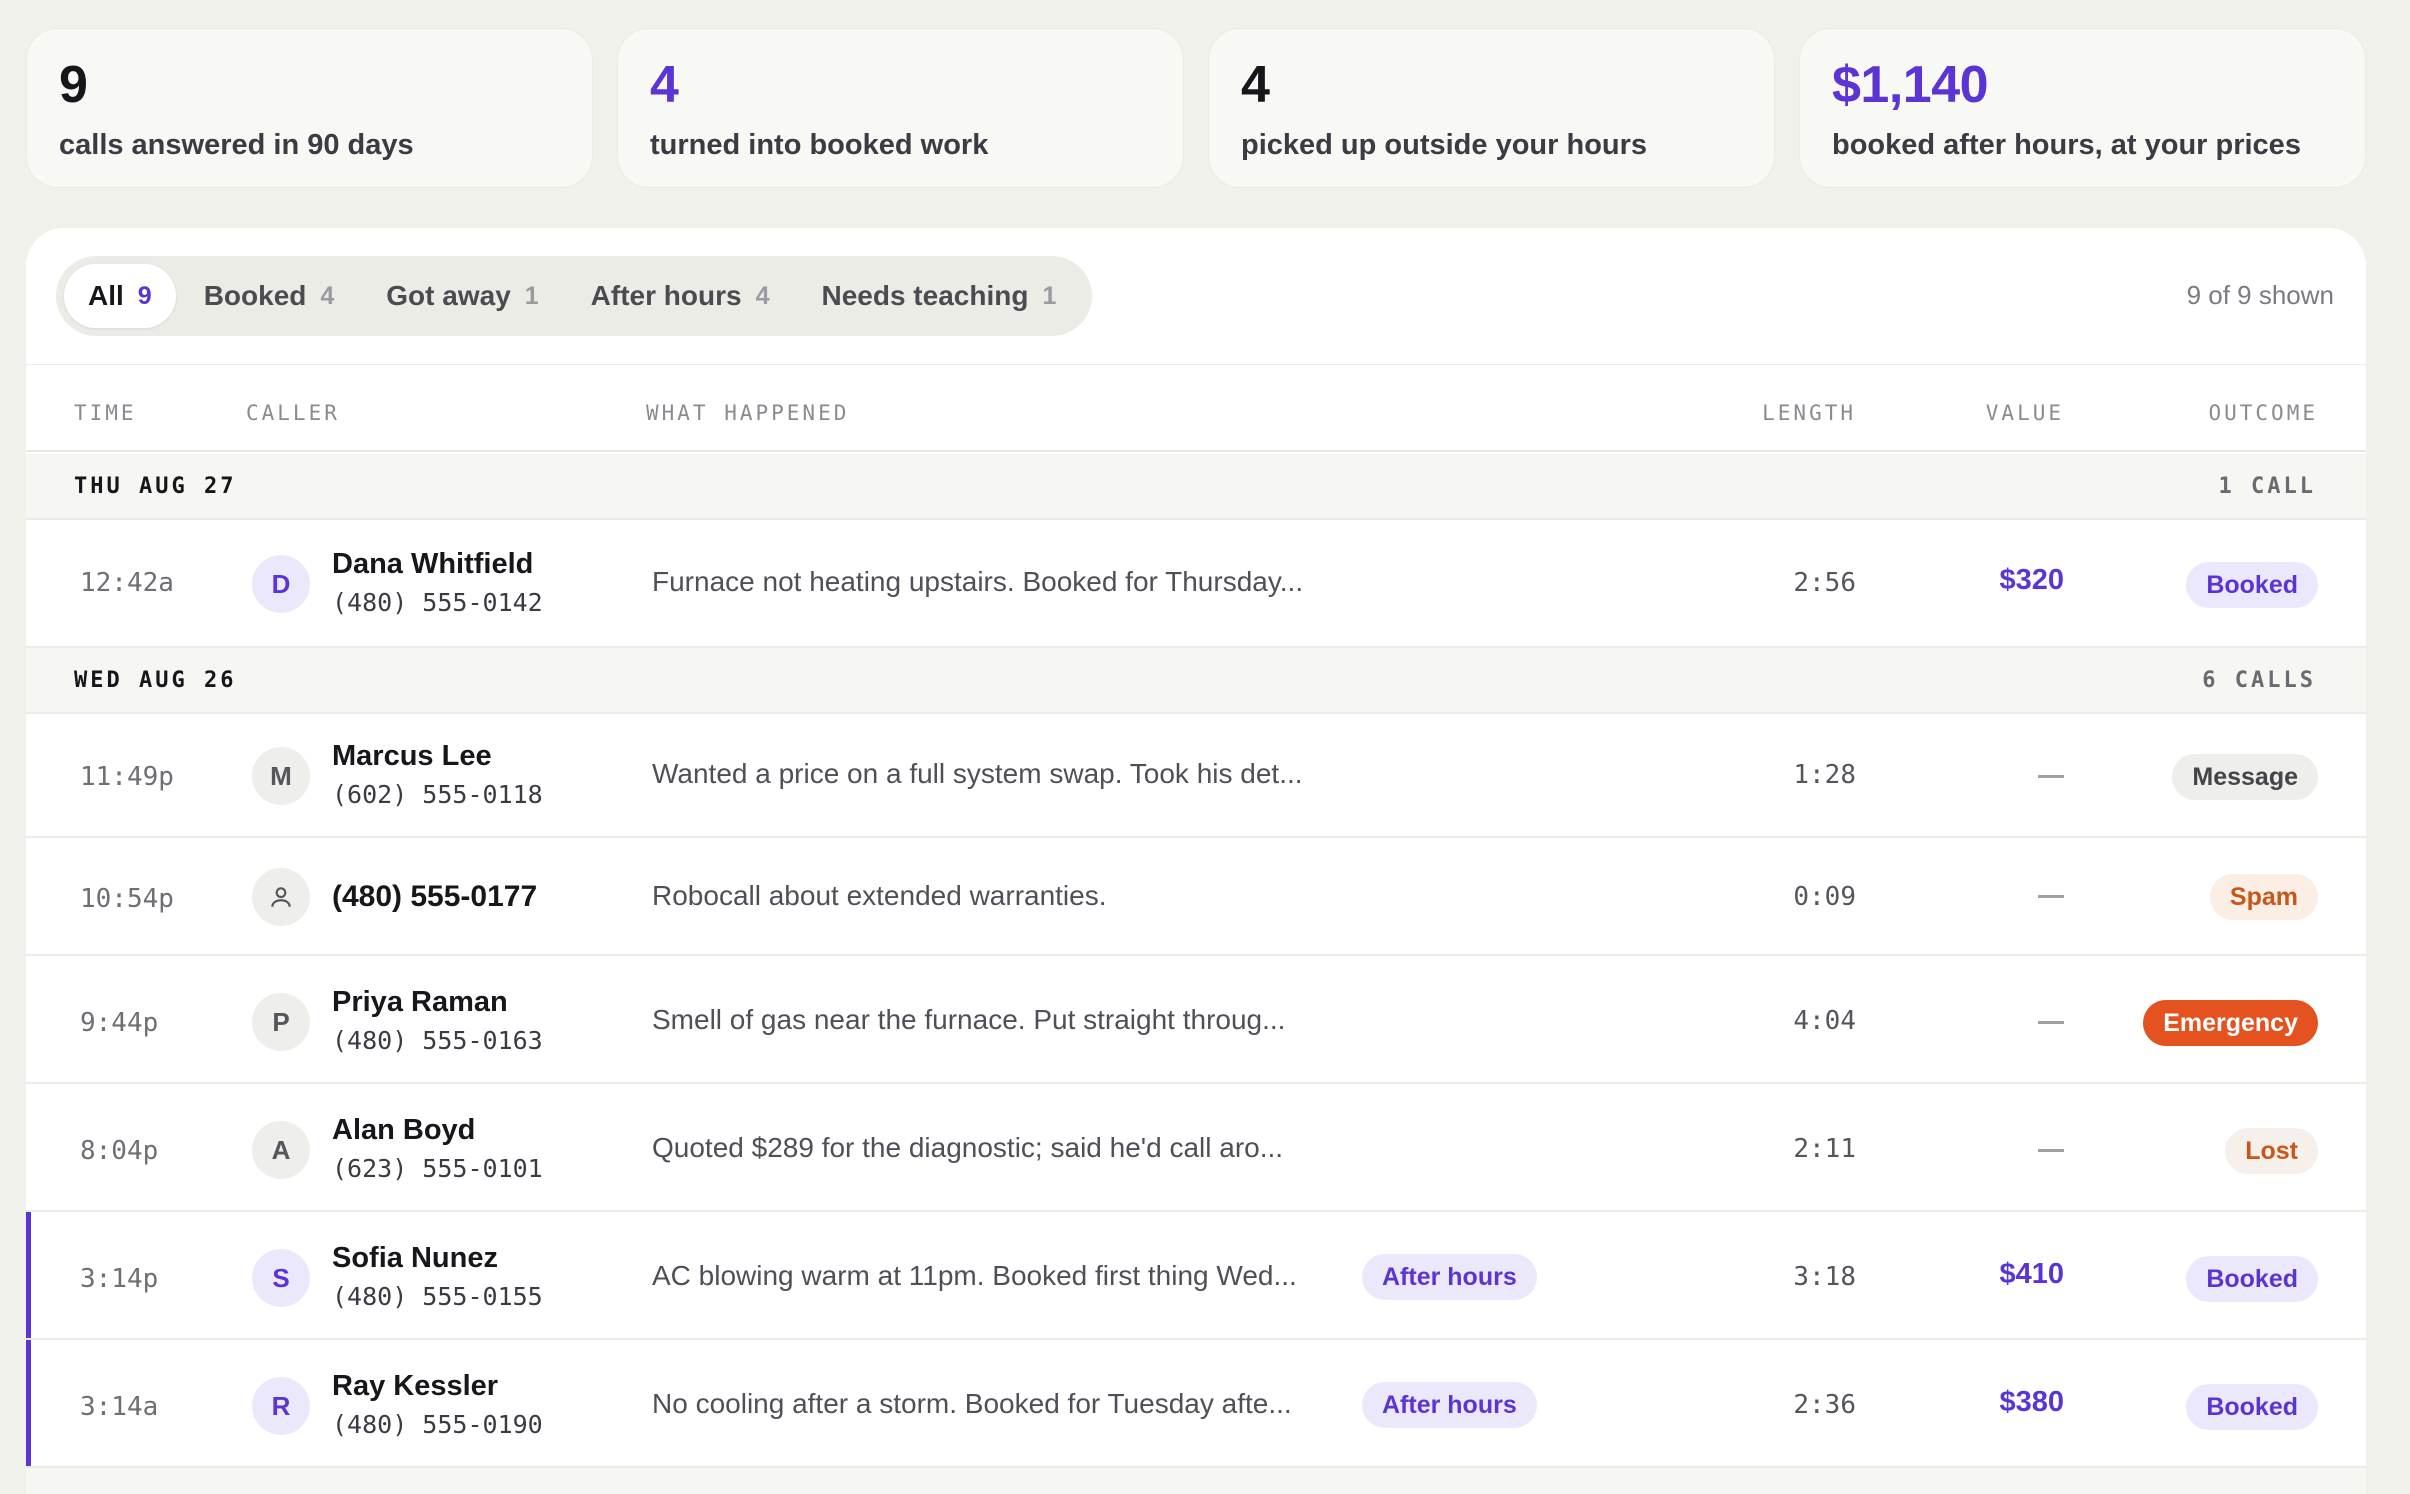  I want to click on call-value: $380, so click(2031, 1402).